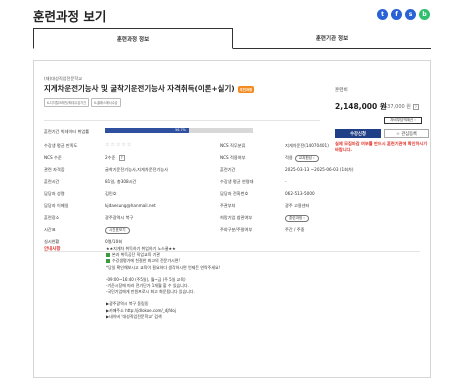  Describe the element at coordinates (134, 316) in the screenshot. I see `notice-line: ▶네이버 '대성직업전문학교' 검색` at that location.